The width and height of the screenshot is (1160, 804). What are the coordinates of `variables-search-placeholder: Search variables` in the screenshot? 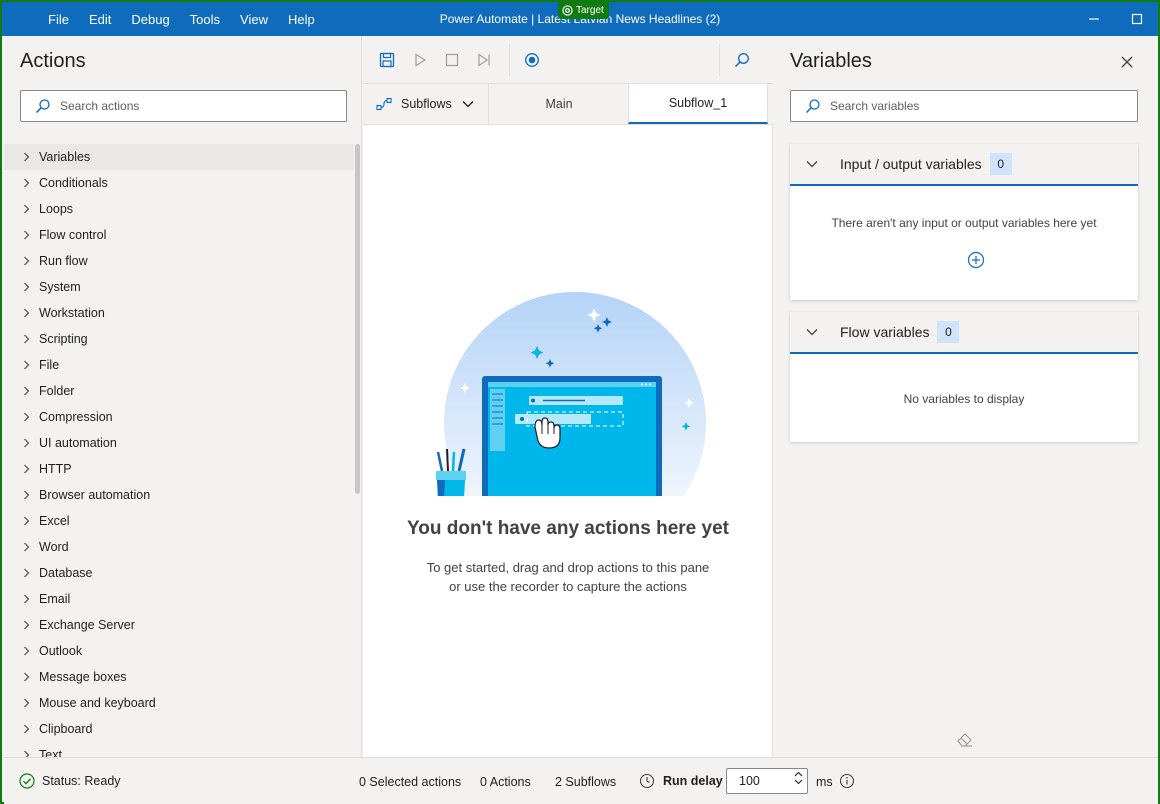 It's located at (875, 106).